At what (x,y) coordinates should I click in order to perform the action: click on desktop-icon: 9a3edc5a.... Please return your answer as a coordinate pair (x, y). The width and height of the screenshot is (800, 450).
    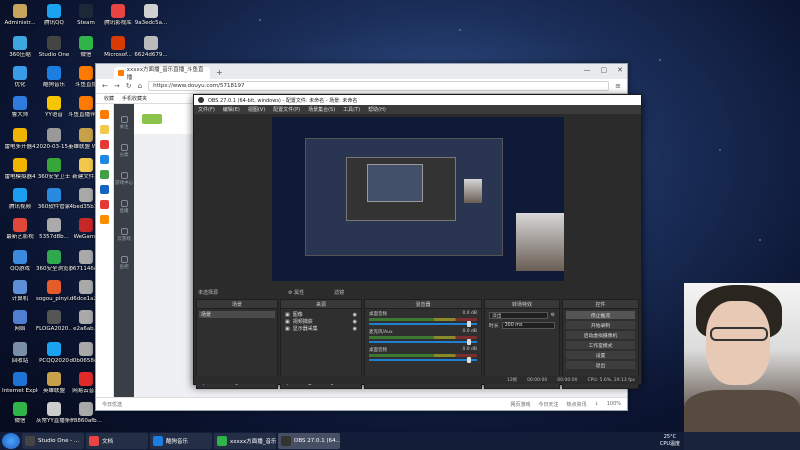
    Looking at the image, I should click on (151, 15).